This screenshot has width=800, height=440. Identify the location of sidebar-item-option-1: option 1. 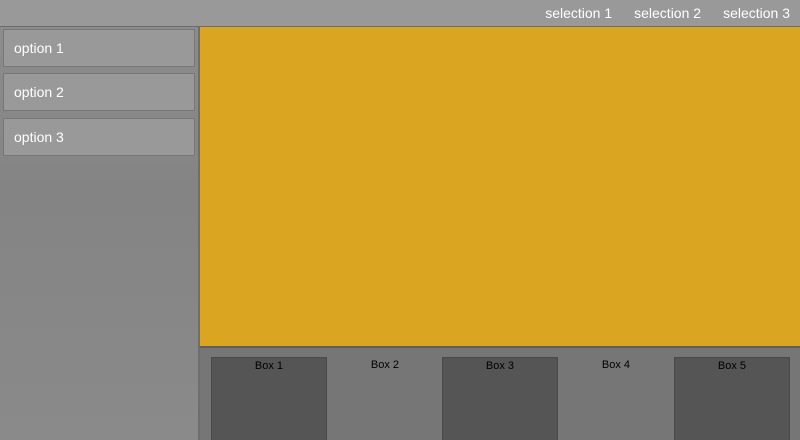
(99, 48).